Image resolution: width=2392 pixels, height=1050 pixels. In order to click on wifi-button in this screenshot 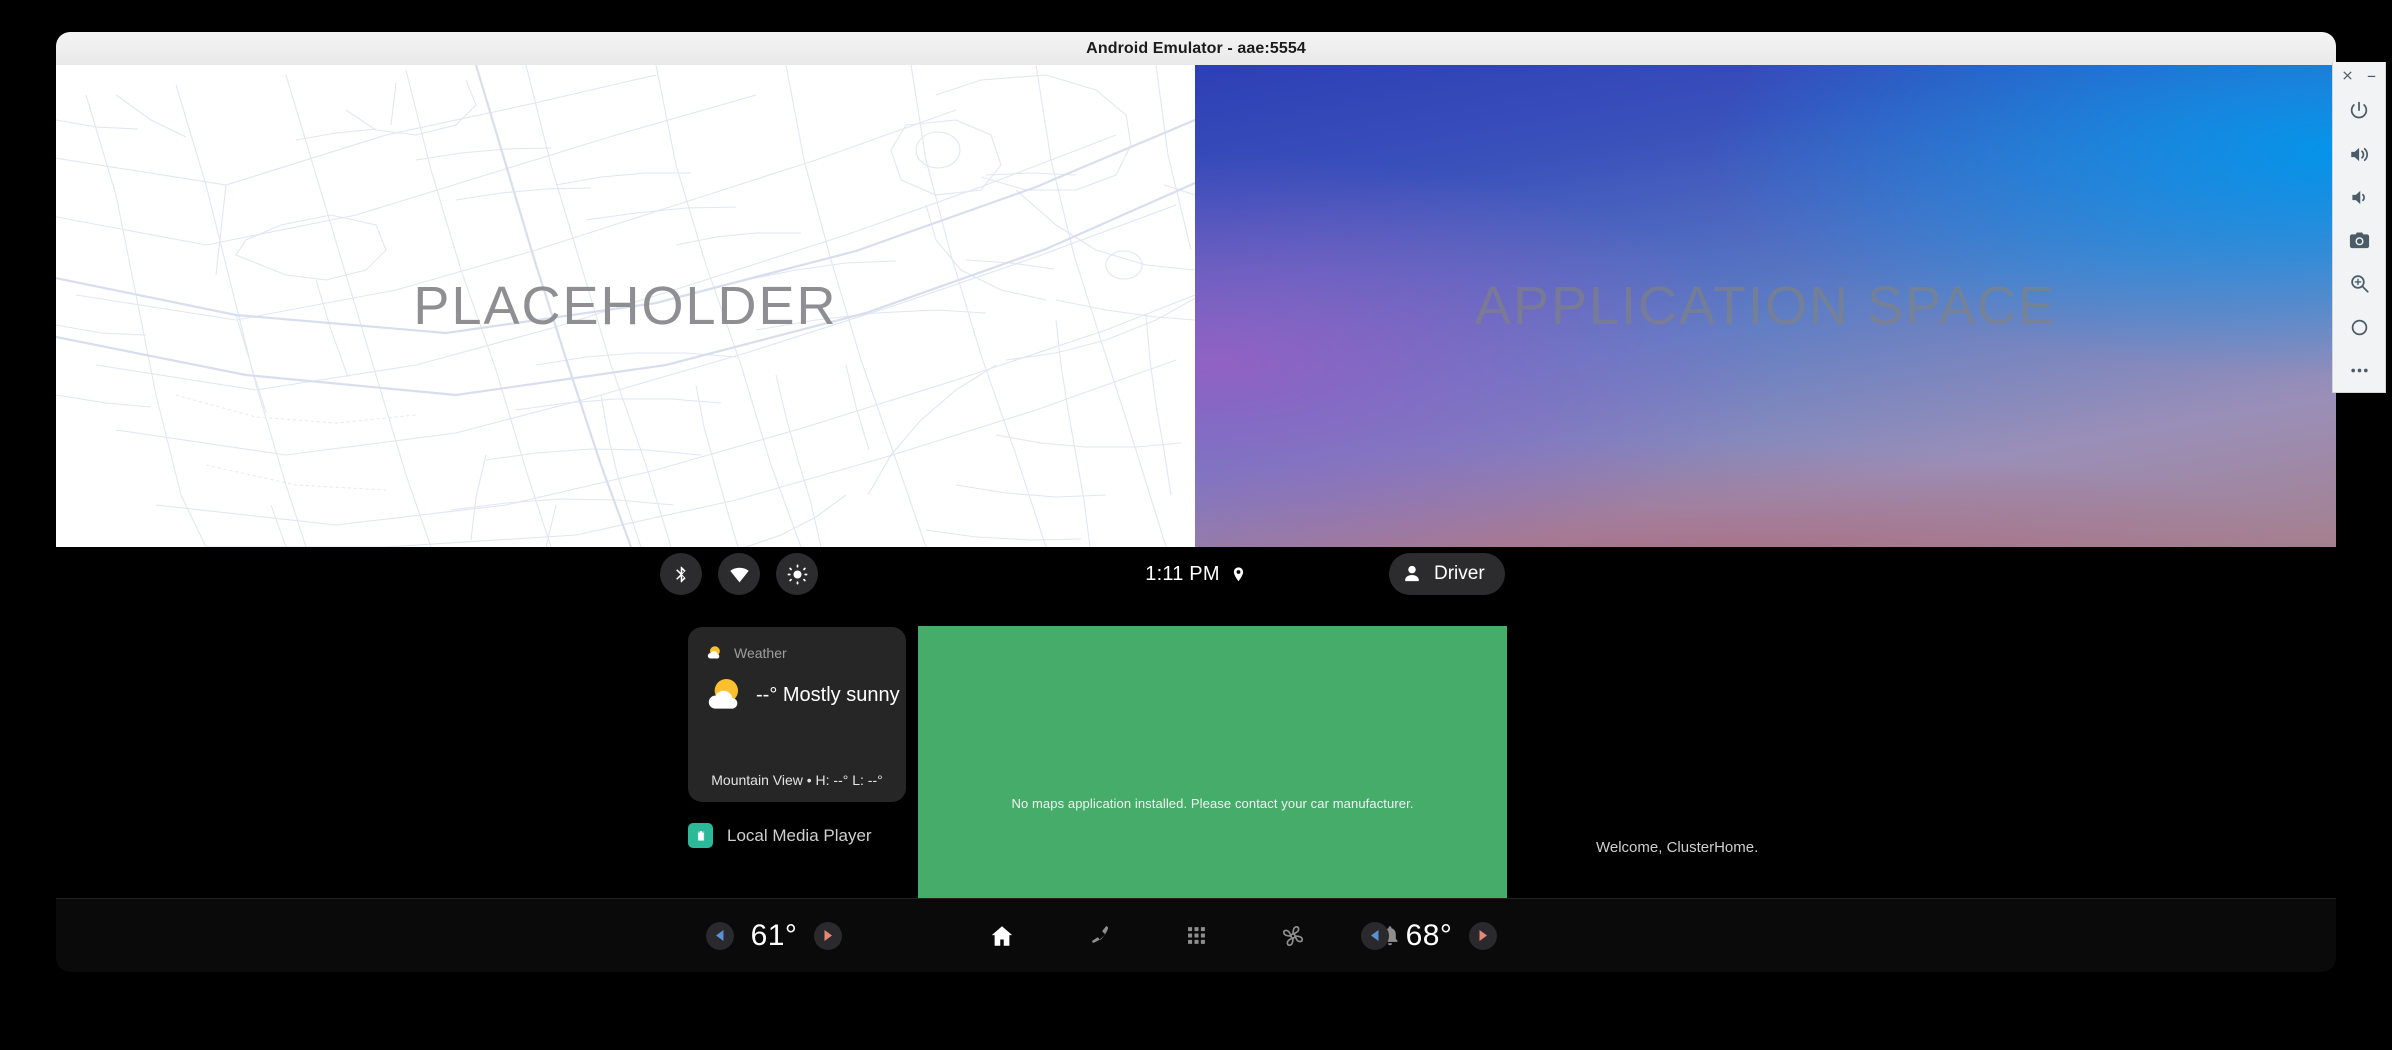, I will do `click(739, 574)`.